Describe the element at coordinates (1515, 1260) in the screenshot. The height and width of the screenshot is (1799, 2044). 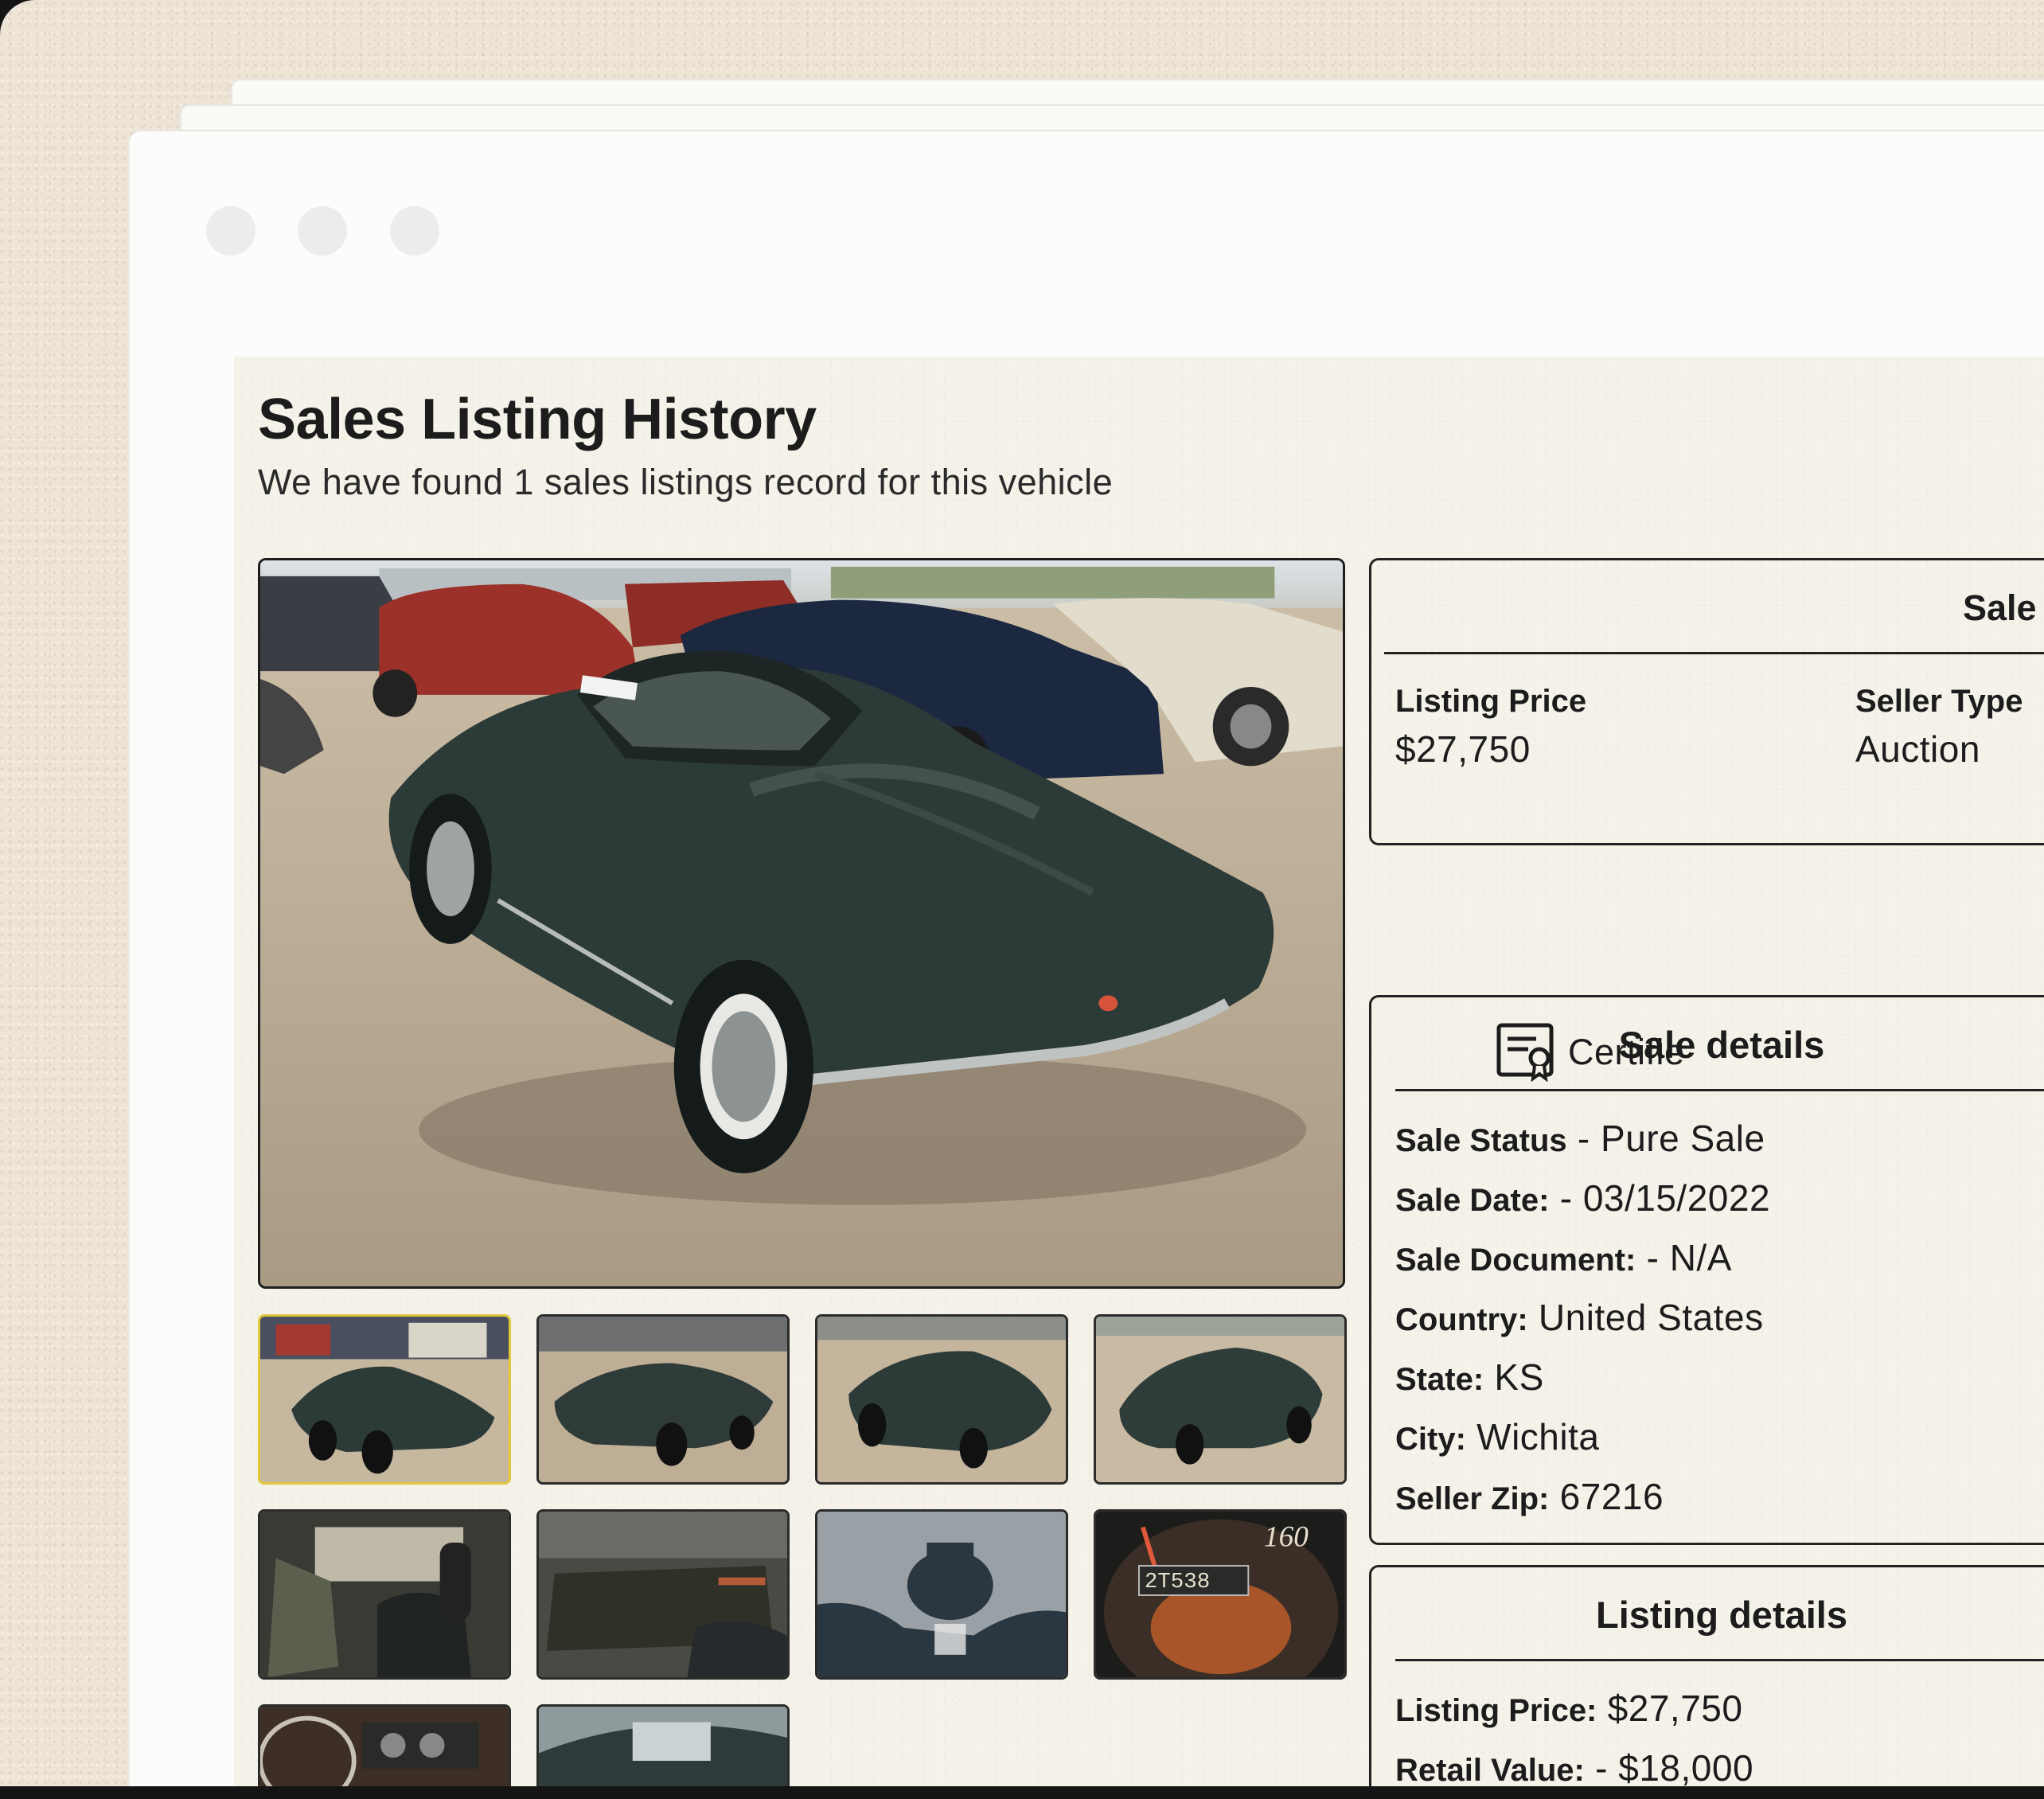
I see `sale-document-label: Sale Document:` at that location.